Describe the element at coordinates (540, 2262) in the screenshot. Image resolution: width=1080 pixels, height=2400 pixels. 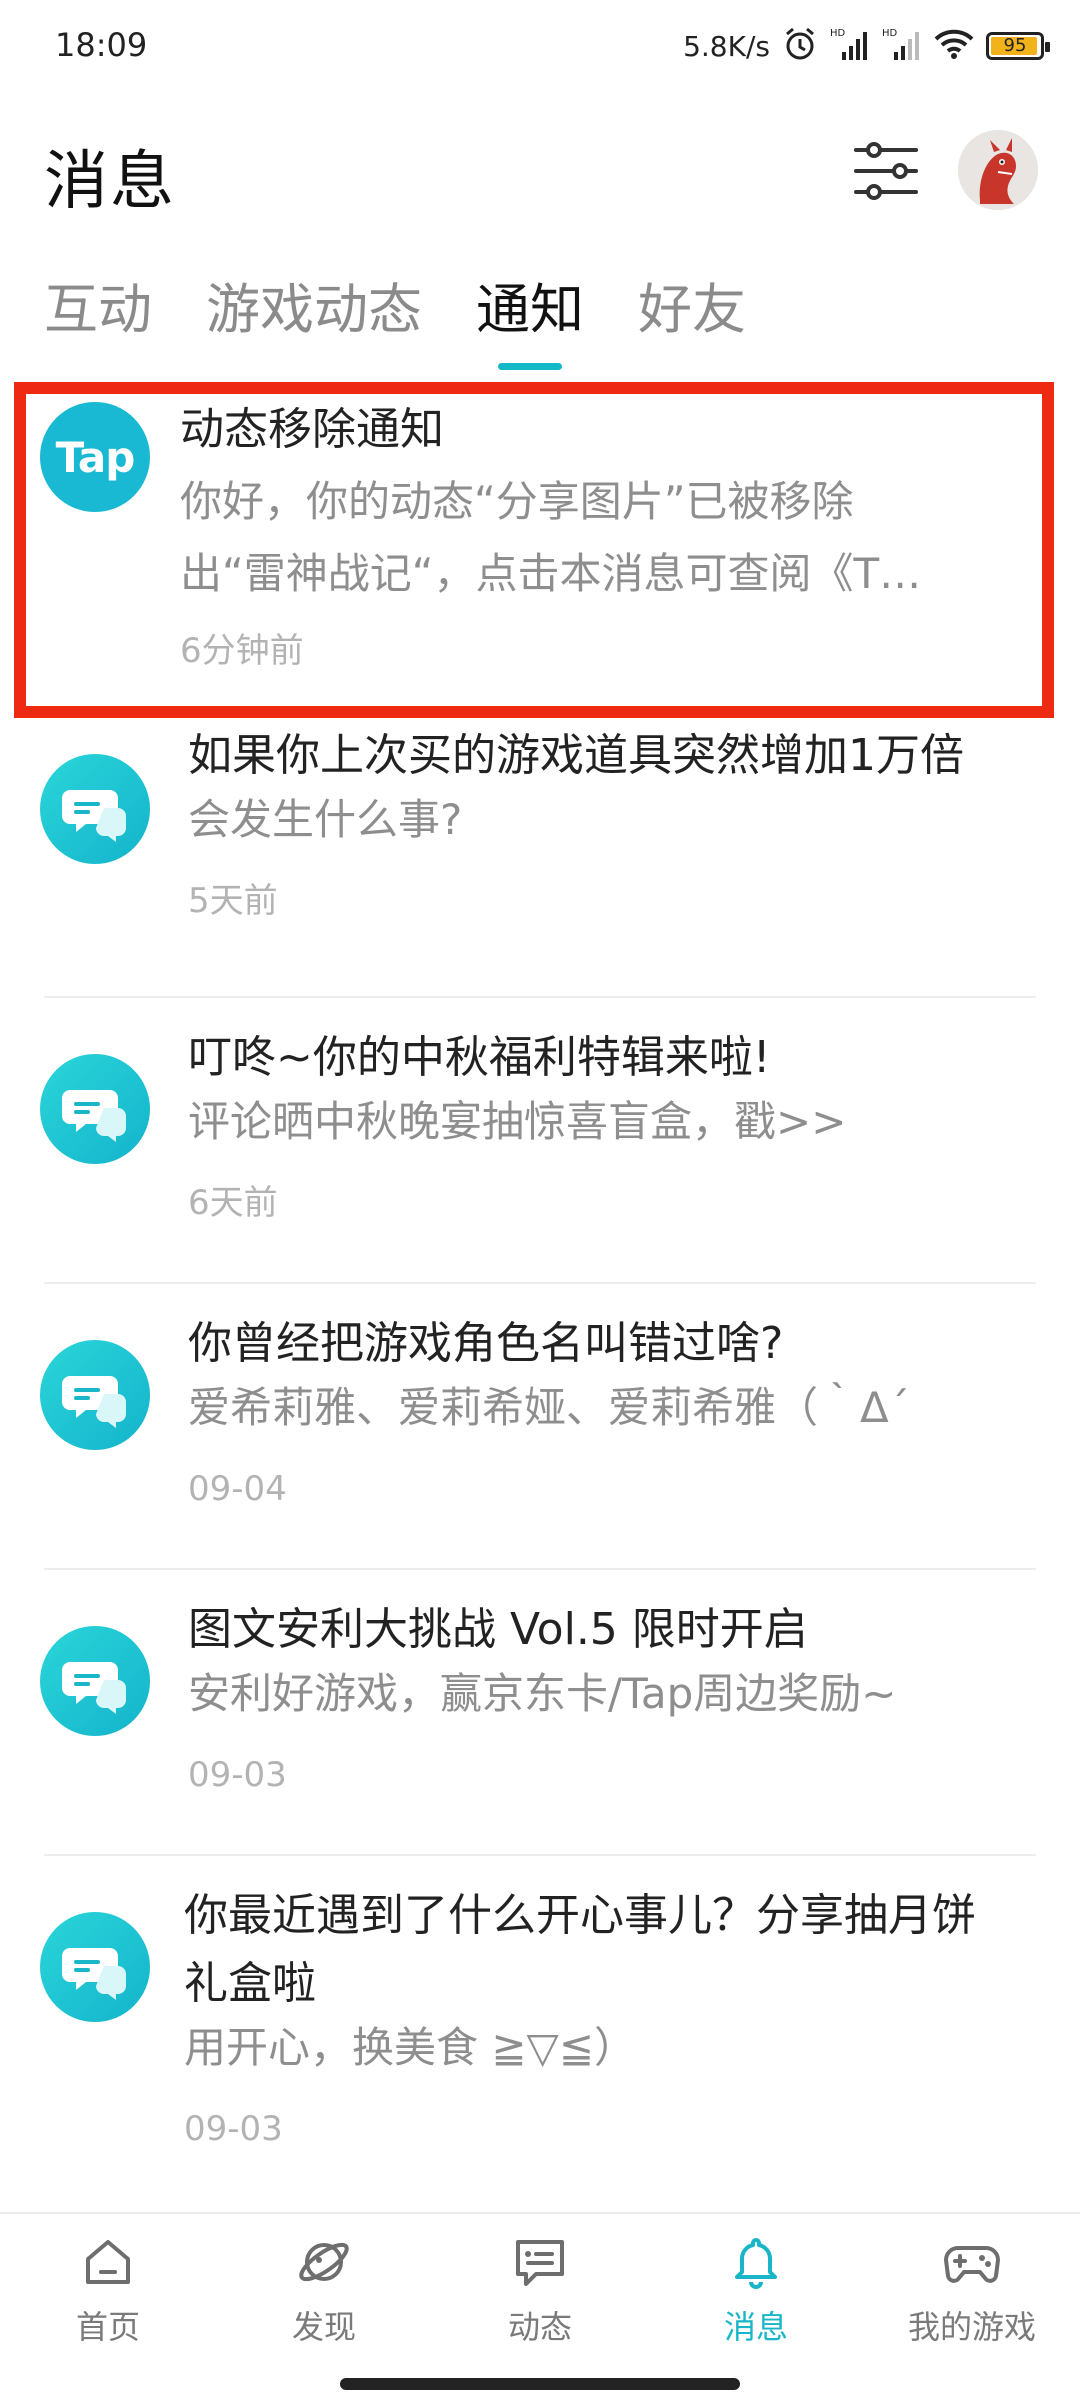
I see `message-square-icon` at that location.